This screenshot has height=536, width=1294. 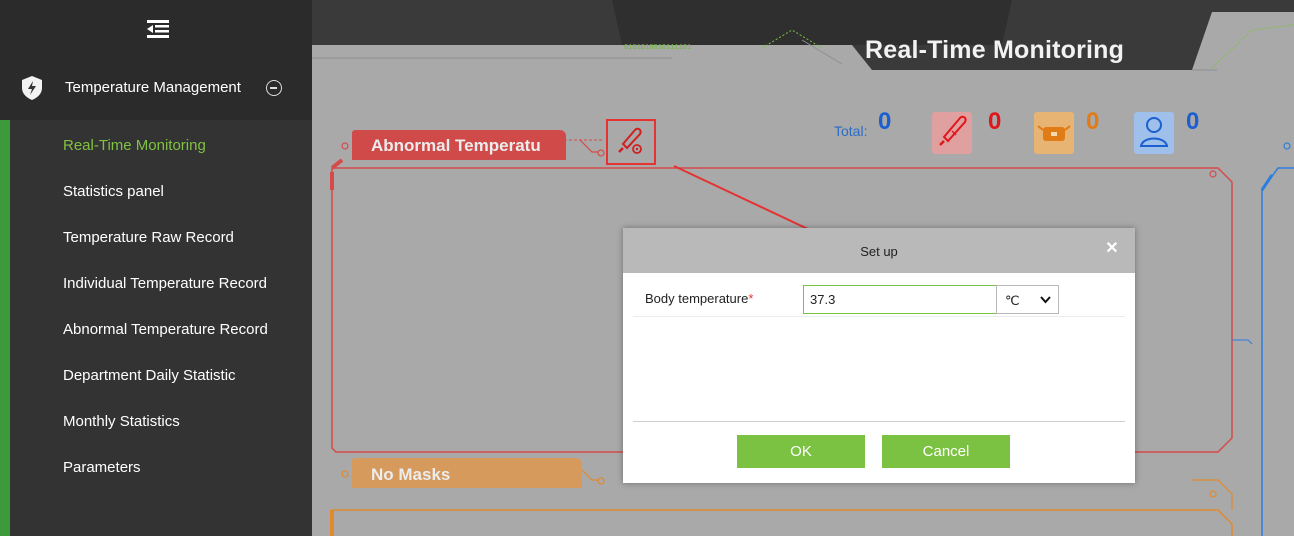 What do you see at coordinates (411, 474) in the screenshot?
I see `no-masks-label: No Masks` at bounding box center [411, 474].